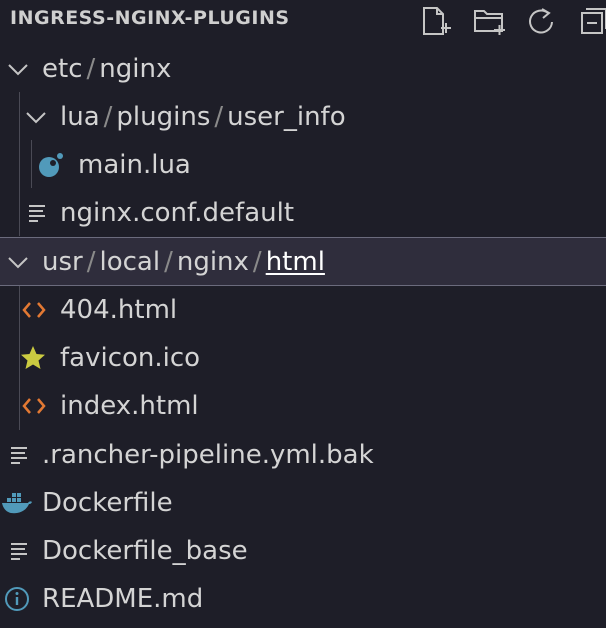  I want to click on tree-file-readme-md: README.md, so click(303, 599).